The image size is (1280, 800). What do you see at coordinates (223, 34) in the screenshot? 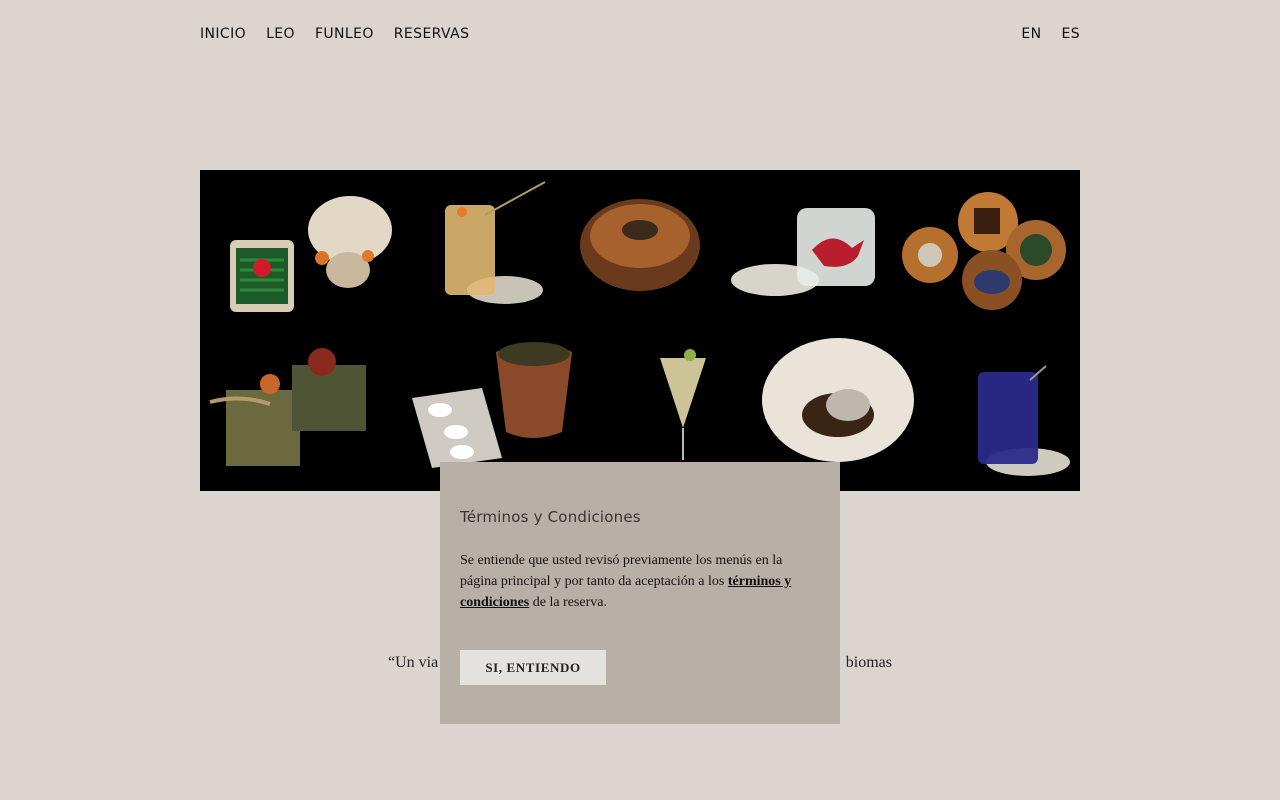
I see `nav-inicio: INICIO` at bounding box center [223, 34].